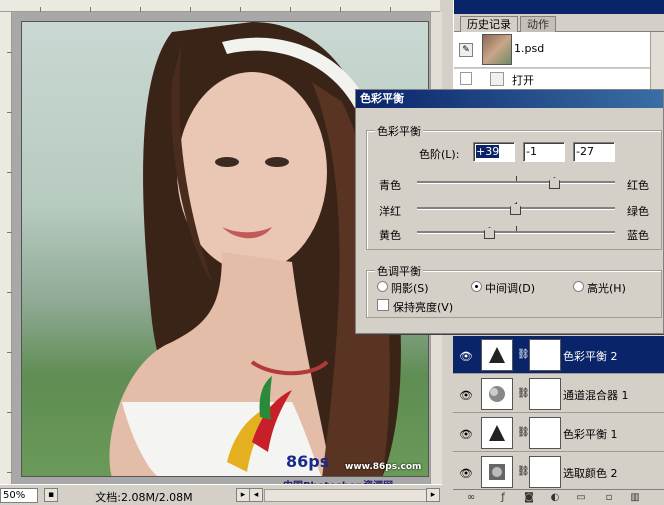  I want to click on status-info-icon: ▪, so click(51, 495).